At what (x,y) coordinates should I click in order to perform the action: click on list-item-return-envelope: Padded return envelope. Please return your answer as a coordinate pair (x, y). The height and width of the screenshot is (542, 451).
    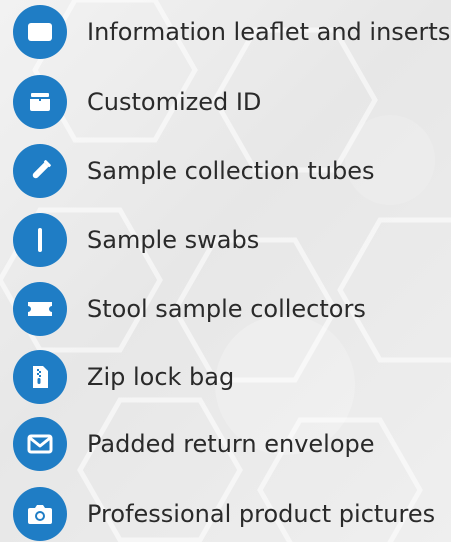
    Looking at the image, I should click on (228, 444).